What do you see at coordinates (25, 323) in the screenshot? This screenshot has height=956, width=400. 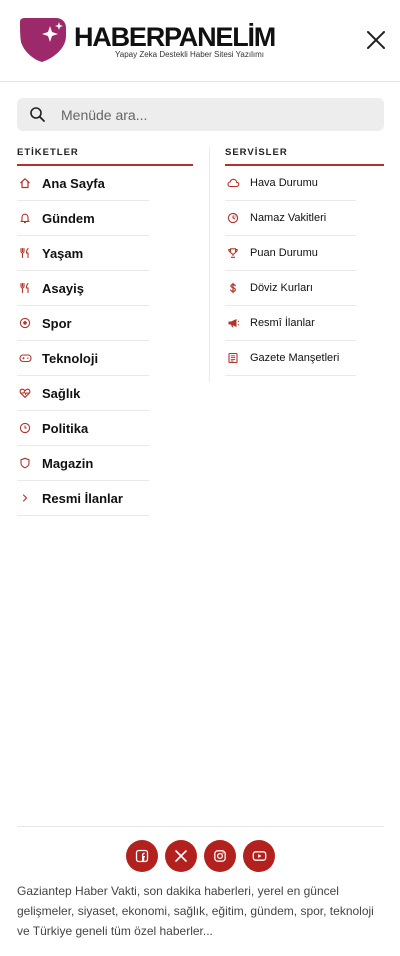 I see `soccer-ball-icon` at bounding box center [25, 323].